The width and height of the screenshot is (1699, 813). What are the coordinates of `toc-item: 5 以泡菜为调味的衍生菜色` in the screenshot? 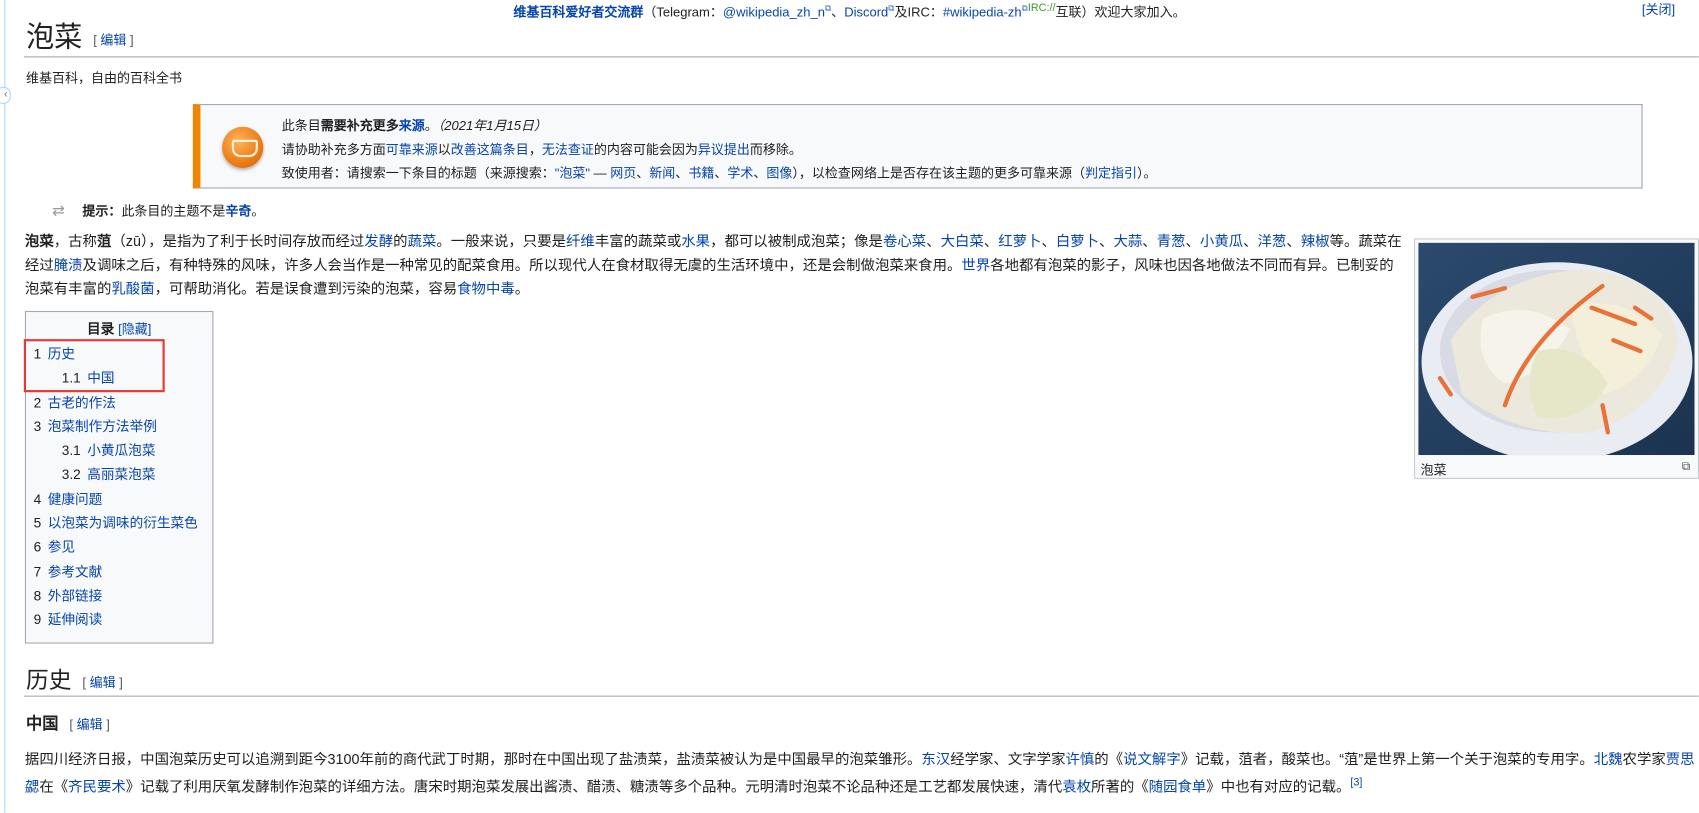 It's located at (119, 523).